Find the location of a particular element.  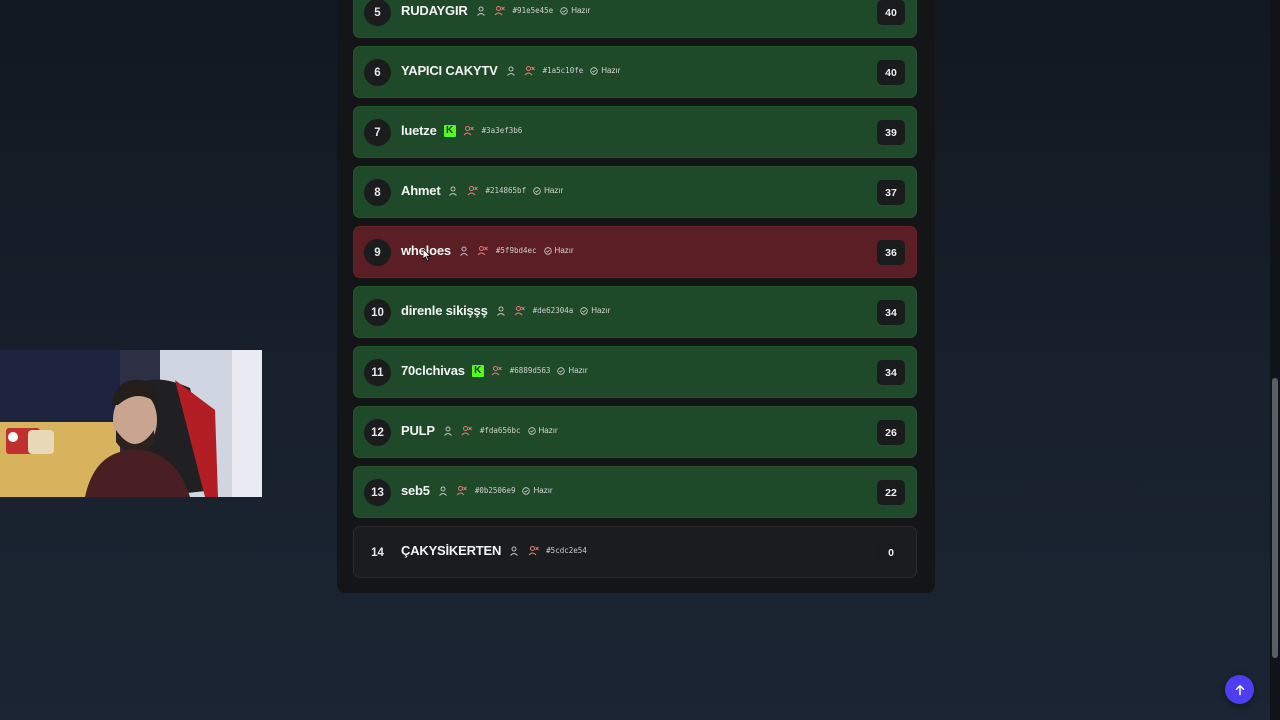

player-hash: #91e5e45e is located at coordinates (533, 10).